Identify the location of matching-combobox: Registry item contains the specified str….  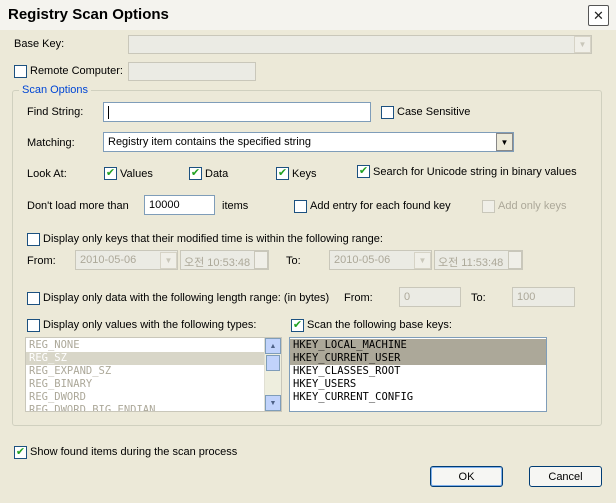
(308, 142).